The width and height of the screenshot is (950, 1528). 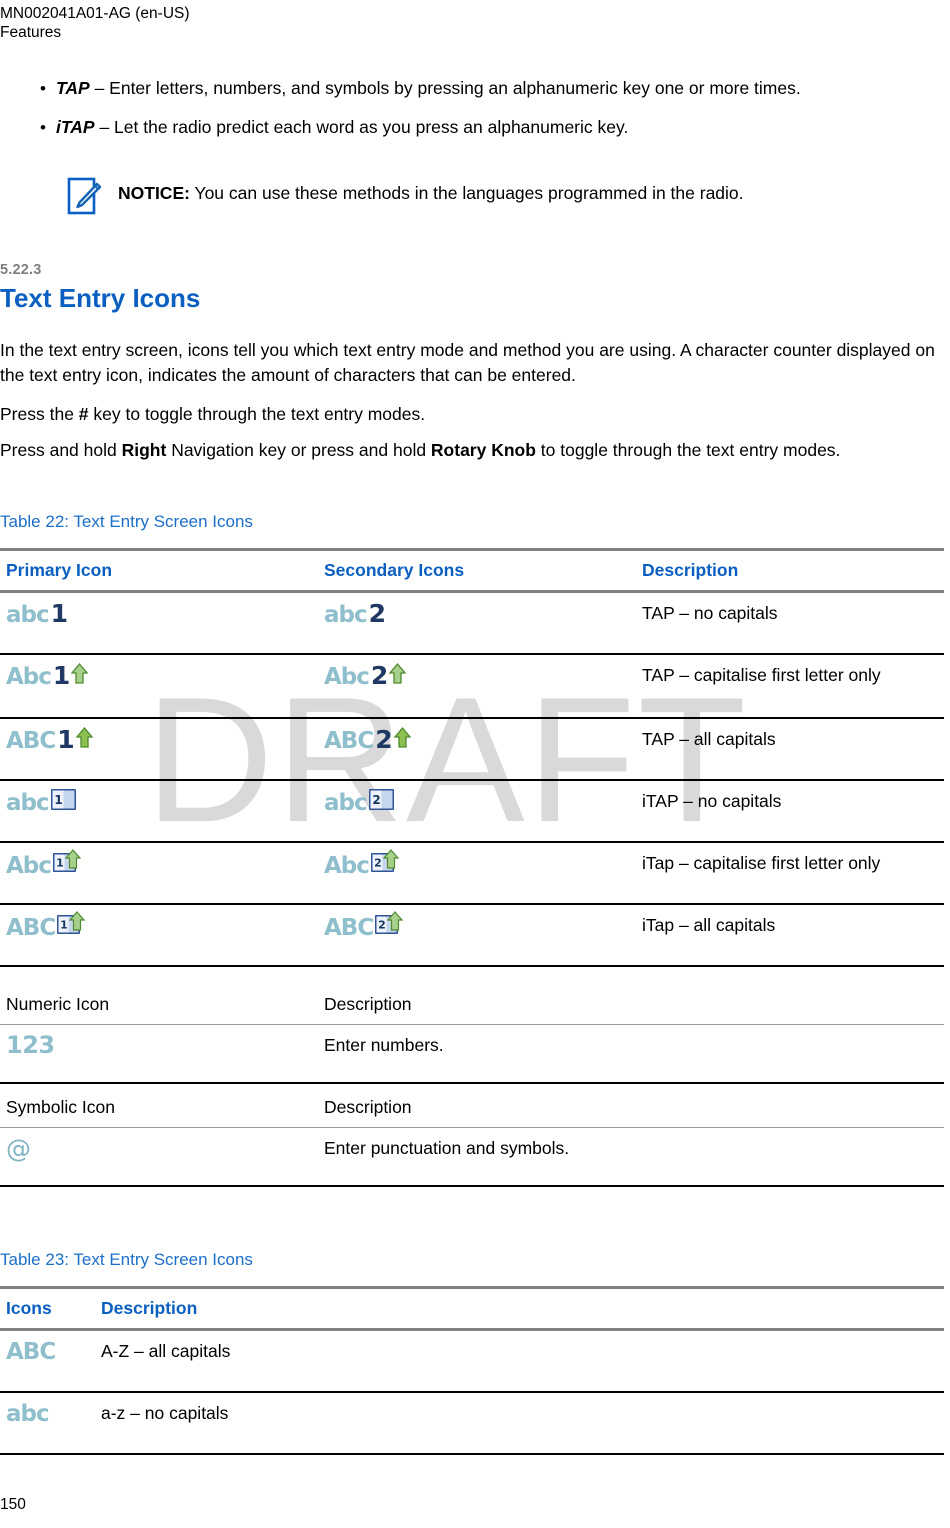 What do you see at coordinates (472, 1108) in the screenshot?
I see `table-header-row: Symbolic Icon Description` at bounding box center [472, 1108].